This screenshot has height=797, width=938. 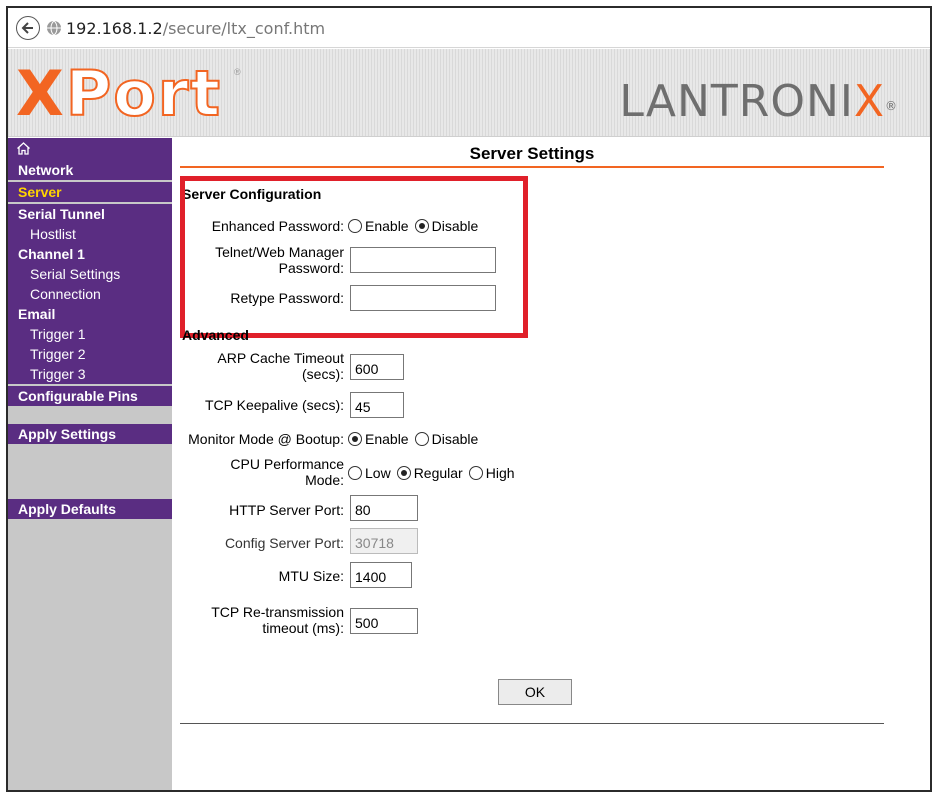 I want to click on telnet-password-label-line2: Password:, so click(x=311, y=268).